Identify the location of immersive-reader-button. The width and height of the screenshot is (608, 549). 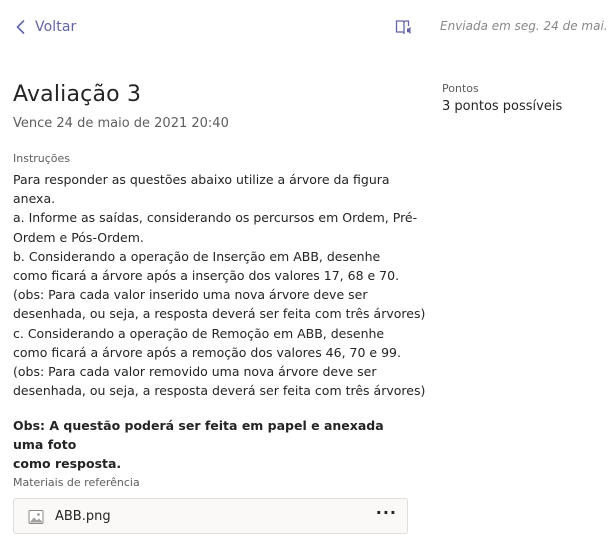
(404, 27).